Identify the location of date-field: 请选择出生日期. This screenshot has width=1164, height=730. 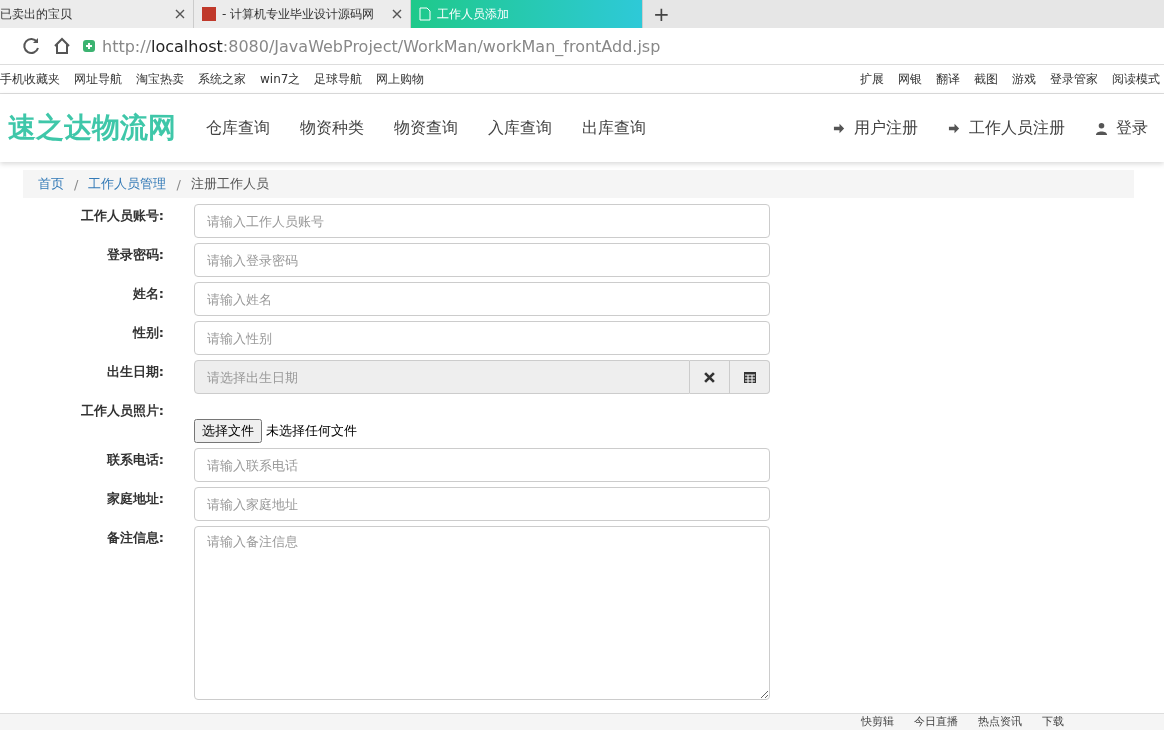
(442, 377).